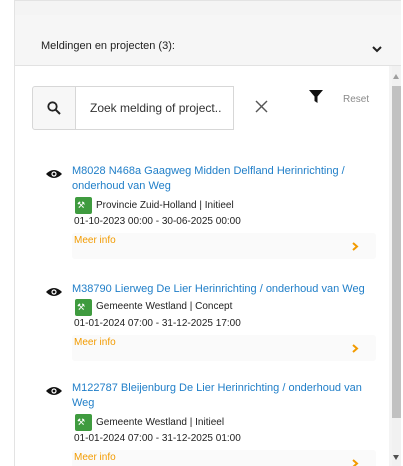  What do you see at coordinates (164, 306) in the screenshot?
I see `item-organisation: Gemeente Westland | Concept` at bounding box center [164, 306].